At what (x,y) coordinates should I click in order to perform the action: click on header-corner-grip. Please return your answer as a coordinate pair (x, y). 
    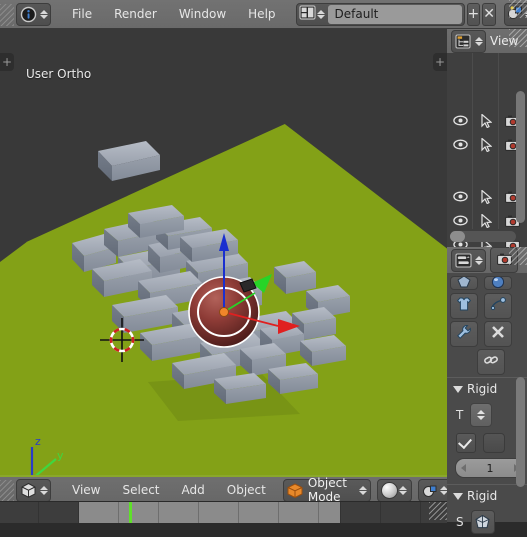
    Looking at the image, I should click on (7, 14).